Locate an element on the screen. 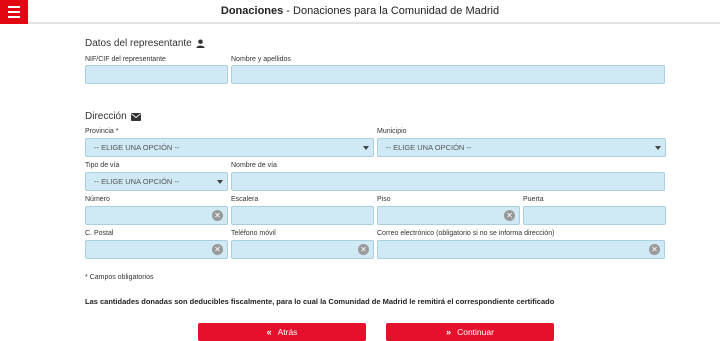 Image resolution: width=720 pixels, height=341 pixels. double-chevron-left-icon: « is located at coordinates (269, 332).